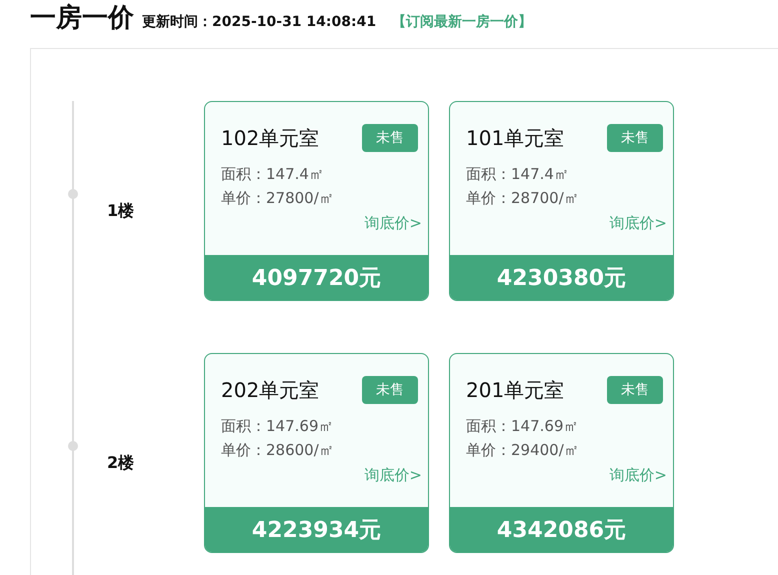 The height and width of the screenshot is (575, 778). Describe the element at coordinates (515, 390) in the screenshot. I see `unit-name: 201单元室` at that location.